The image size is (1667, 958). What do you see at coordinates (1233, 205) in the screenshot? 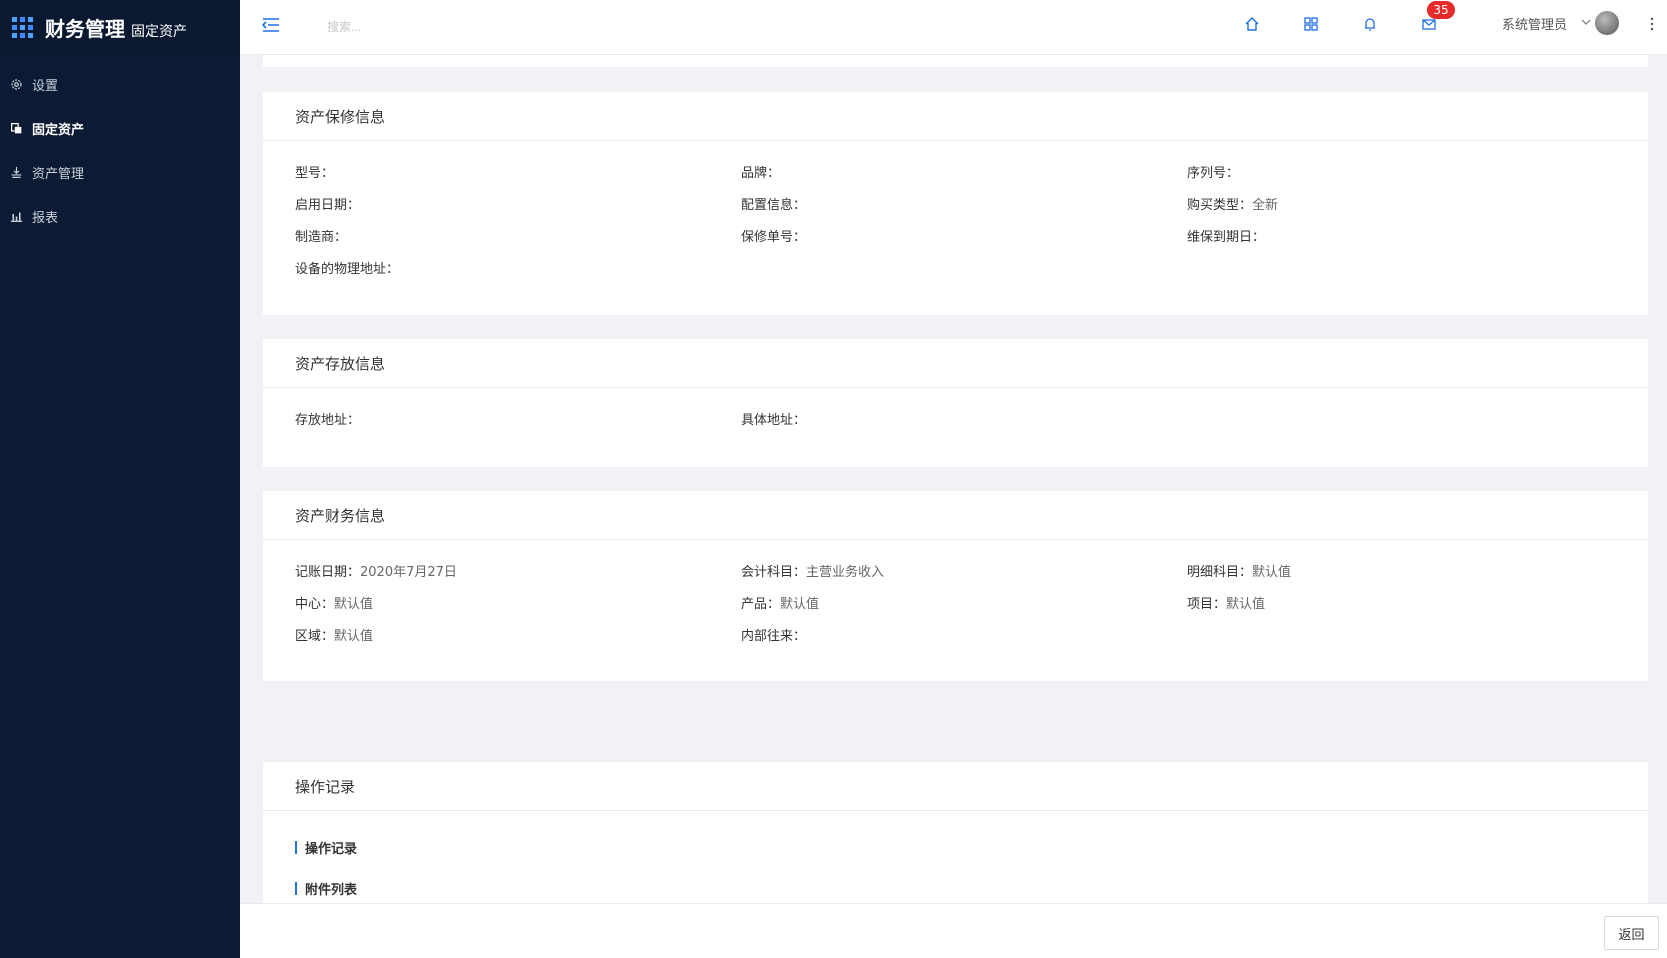
I see `field-purchase-type: 购买类型：全新` at bounding box center [1233, 205].